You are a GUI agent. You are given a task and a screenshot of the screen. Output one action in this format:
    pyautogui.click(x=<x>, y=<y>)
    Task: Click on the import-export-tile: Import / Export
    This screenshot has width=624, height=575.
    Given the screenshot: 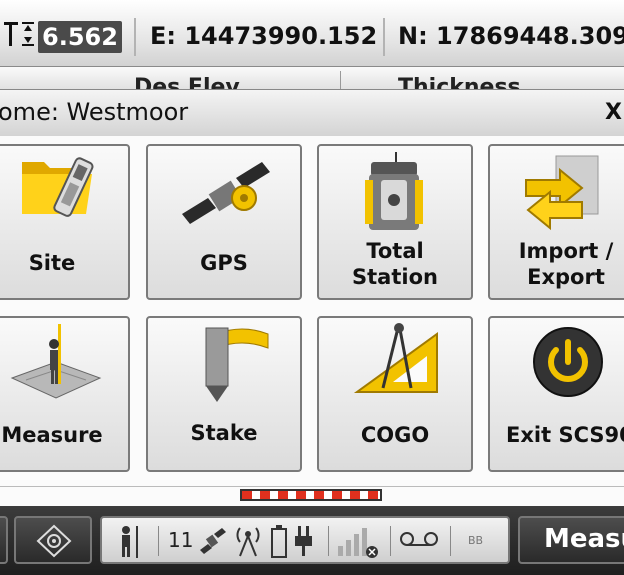 What is the action you would take?
    pyautogui.click(x=556, y=222)
    